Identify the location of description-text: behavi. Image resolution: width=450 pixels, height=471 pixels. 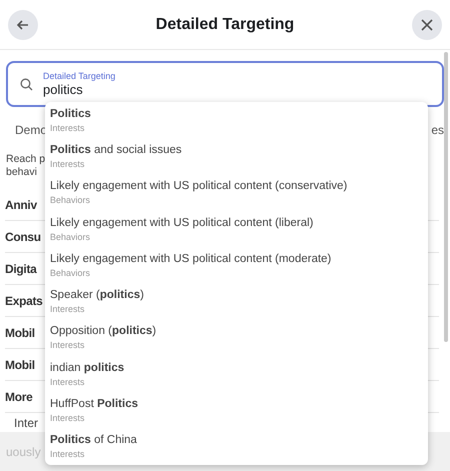
(21, 172).